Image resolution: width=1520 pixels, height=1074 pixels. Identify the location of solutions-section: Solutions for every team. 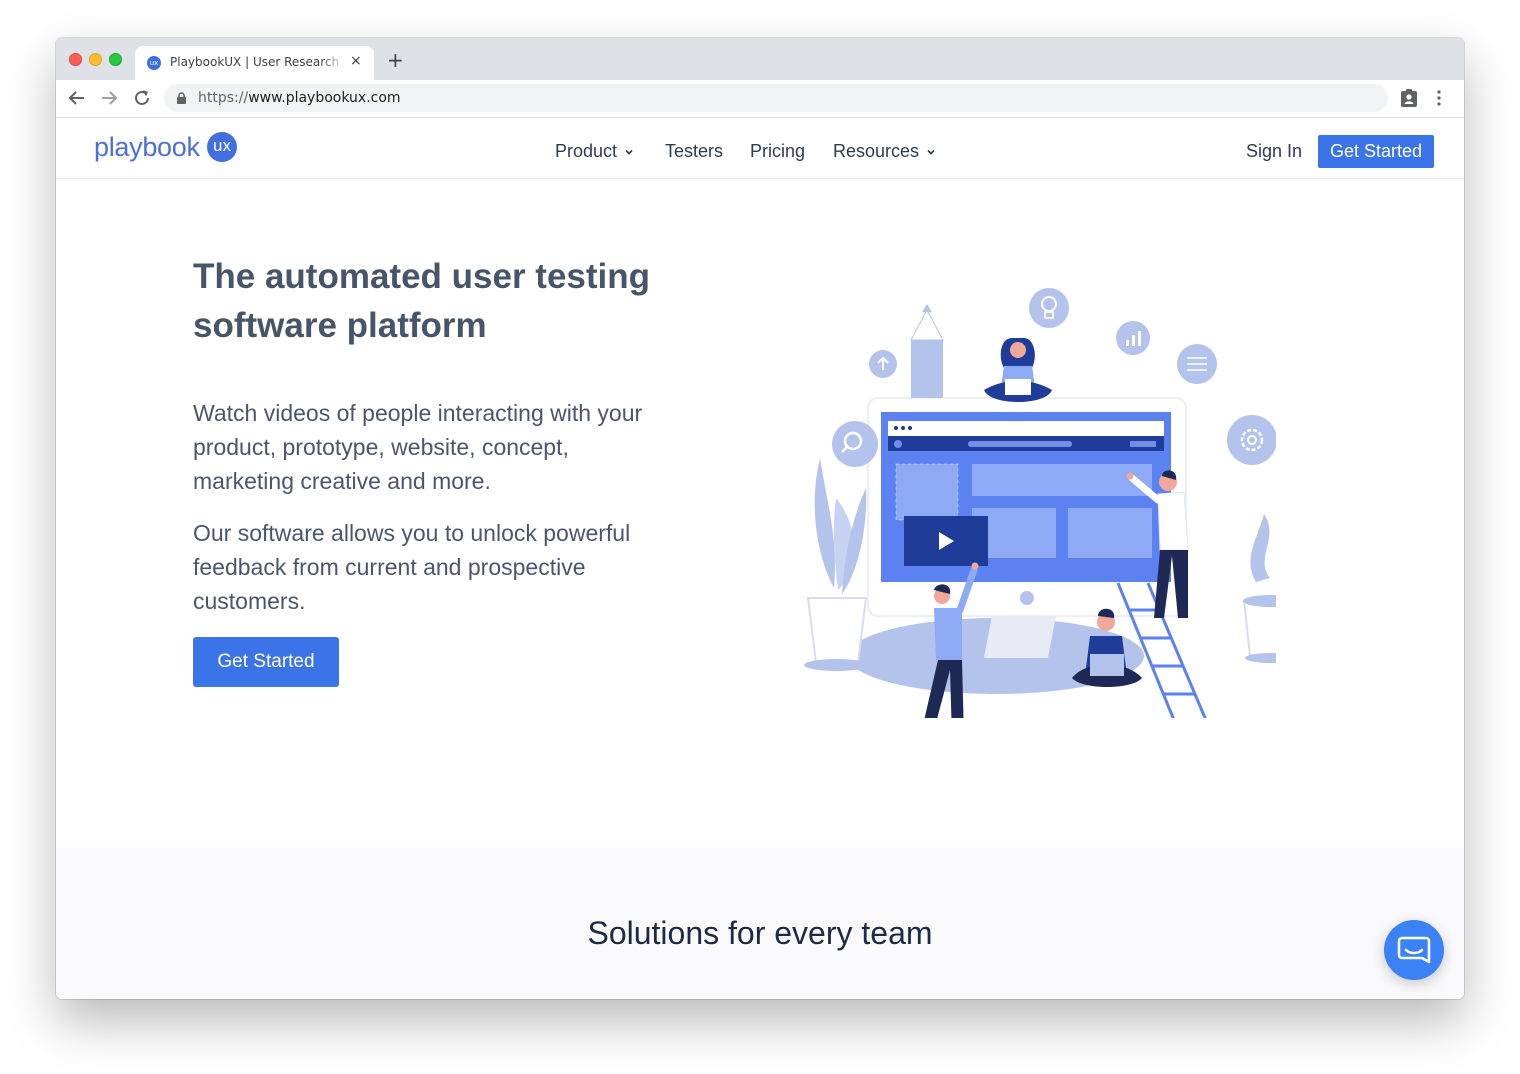
(760, 923).